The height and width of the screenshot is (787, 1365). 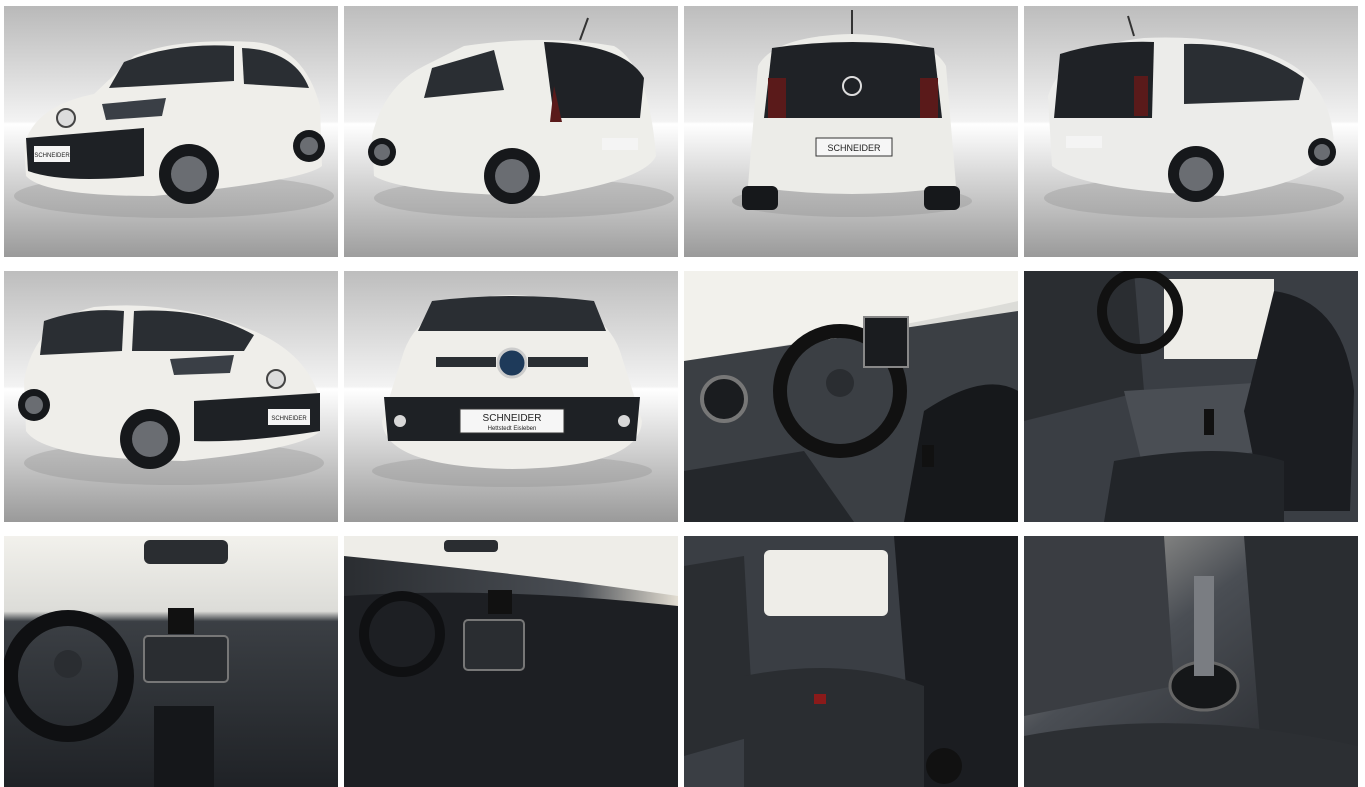 I want to click on plate-subtext: Hettstedt Eisleben, so click(x=512, y=429).